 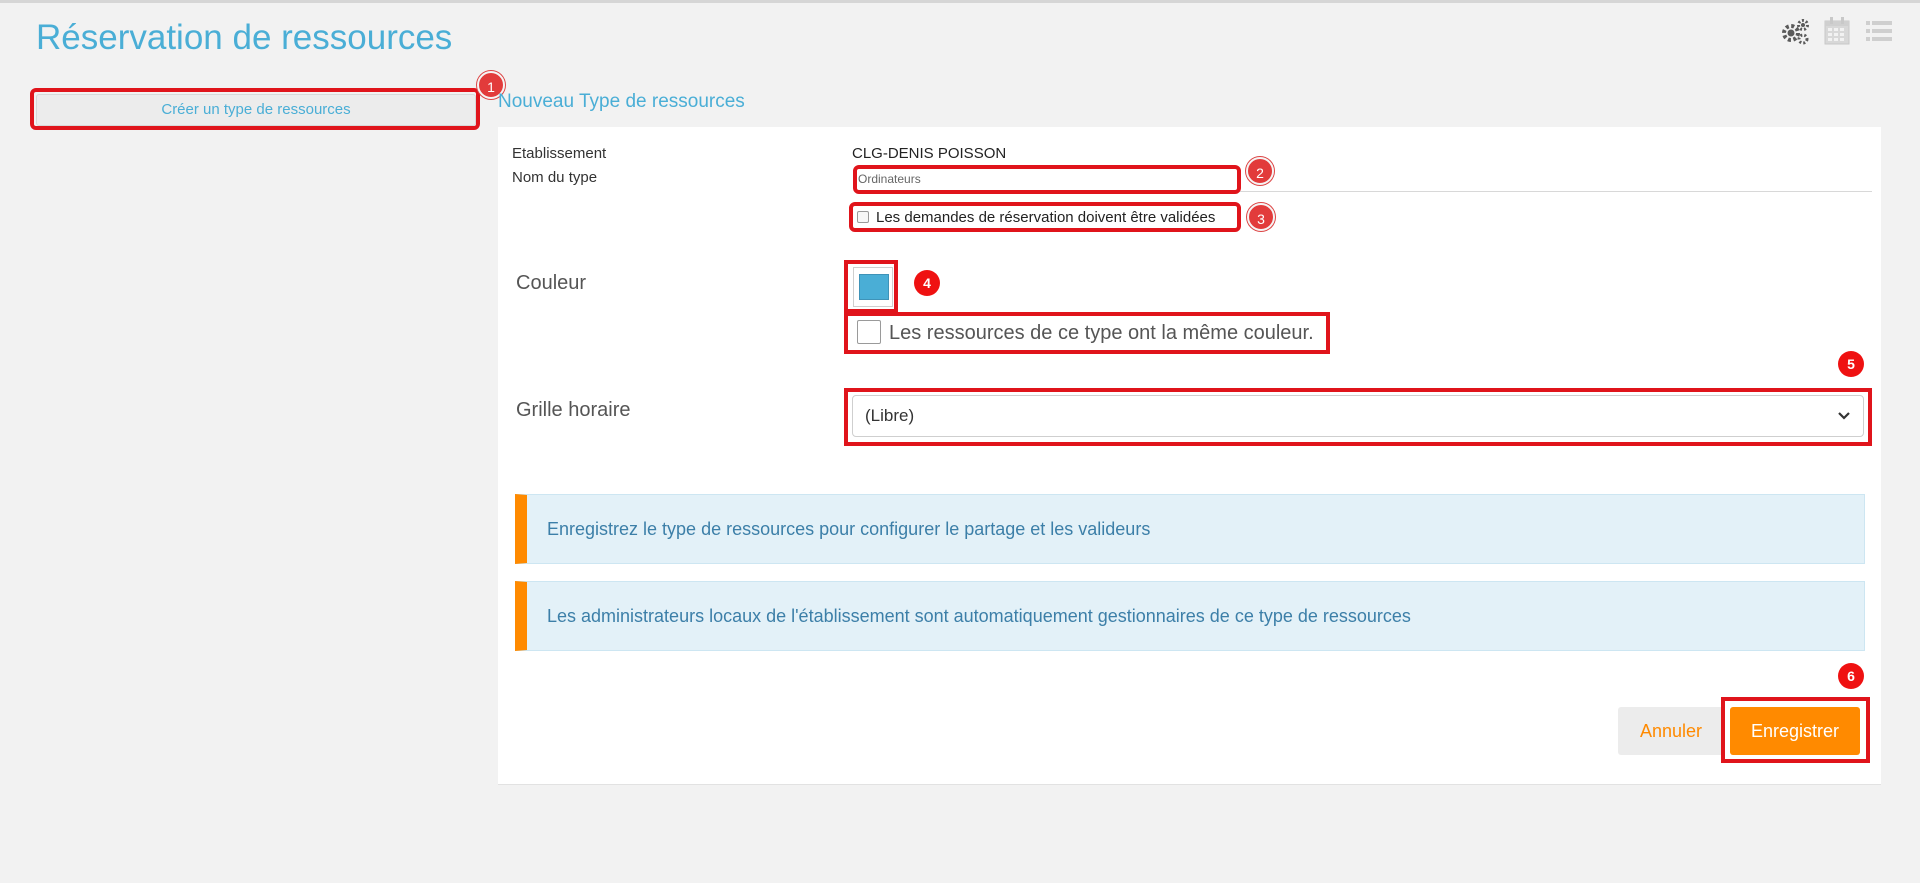 I want to click on annotation-badge: 6, so click(x=1851, y=676).